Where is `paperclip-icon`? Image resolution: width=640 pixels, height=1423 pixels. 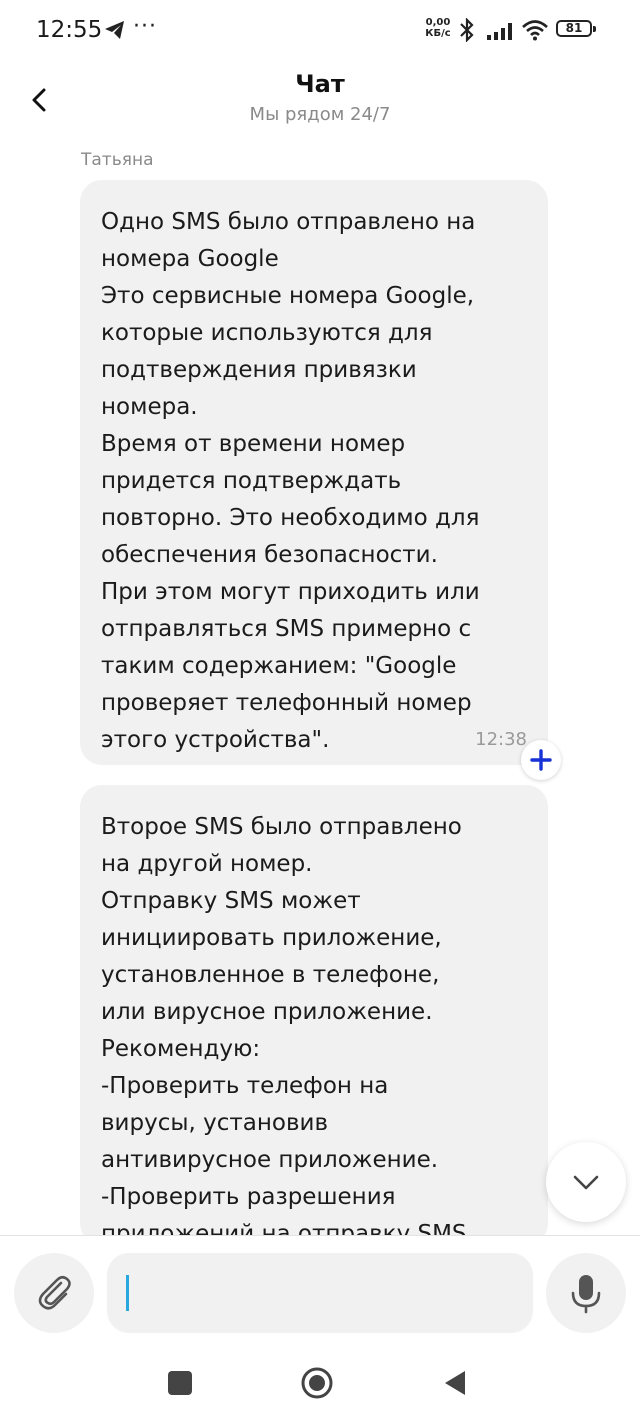 paperclip-icon is located at coordinates (54, 1292).